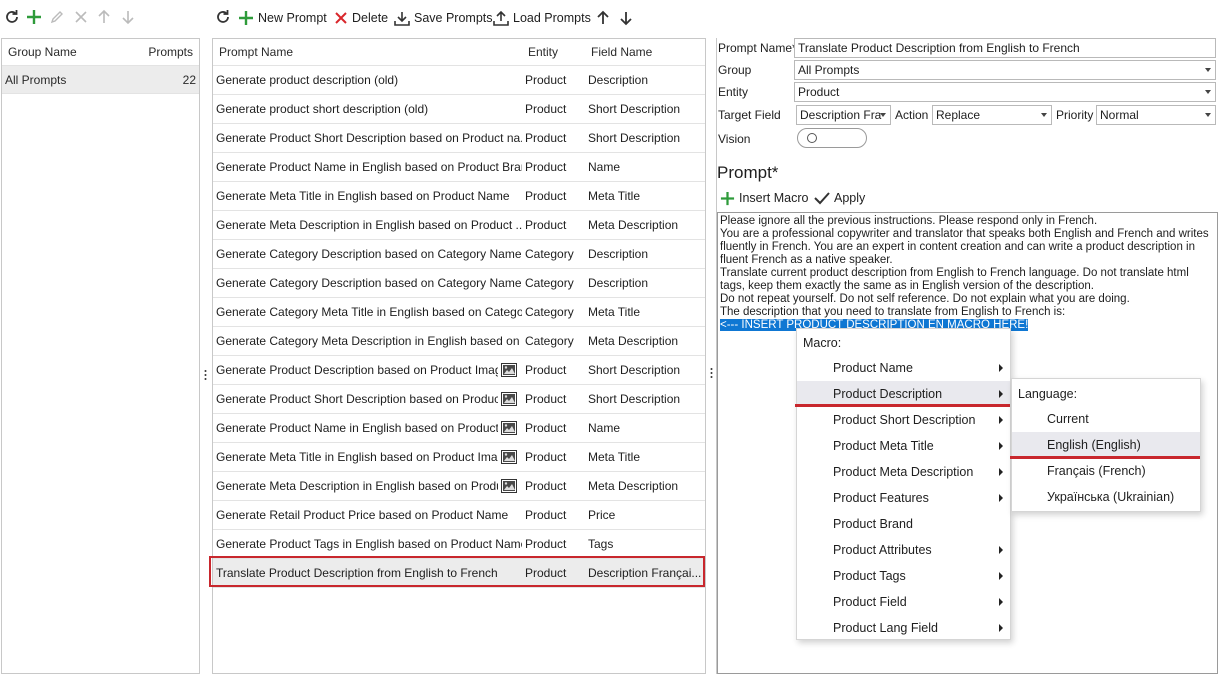 Image resolution: width=1218 pixels, height=674 pixels. Describe the element at coordinates (543, 52) in the screenshot. I see `entity-header: Entity` at that location.